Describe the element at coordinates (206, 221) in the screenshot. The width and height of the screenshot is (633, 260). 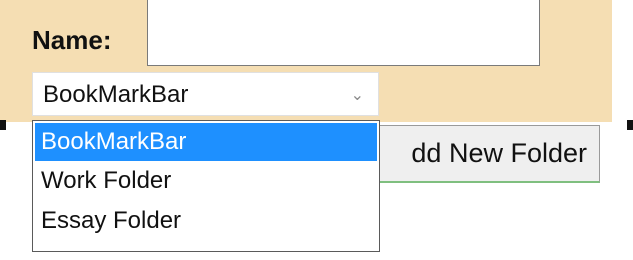
I see `folder-option-essay-folder: Essay Folder` at that location.